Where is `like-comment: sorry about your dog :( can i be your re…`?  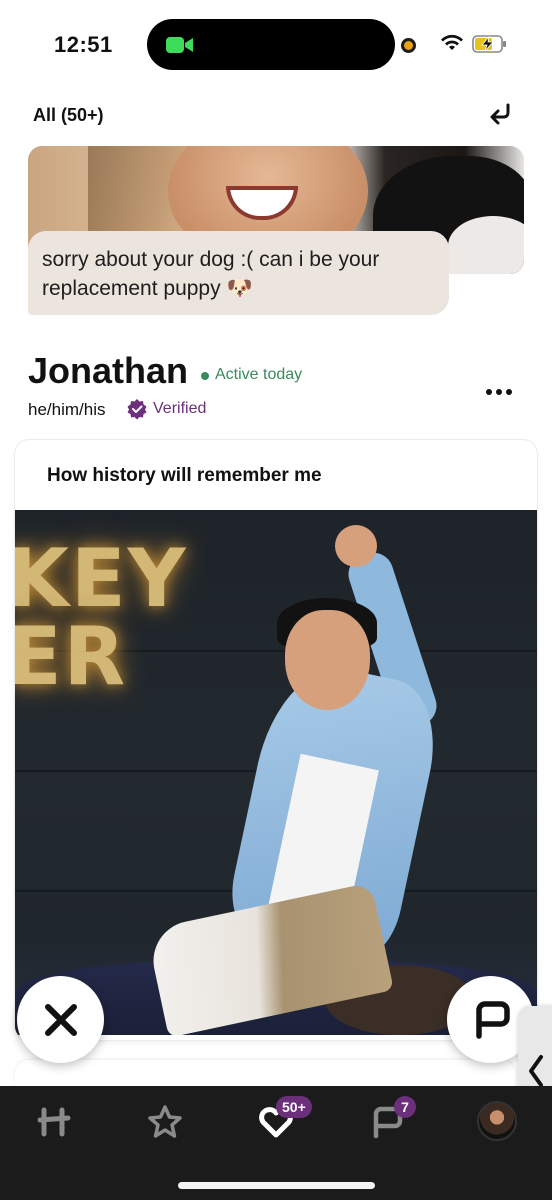 like-comment: sorry about your dog :( can i be your re… is located at coordinates (238, 273).